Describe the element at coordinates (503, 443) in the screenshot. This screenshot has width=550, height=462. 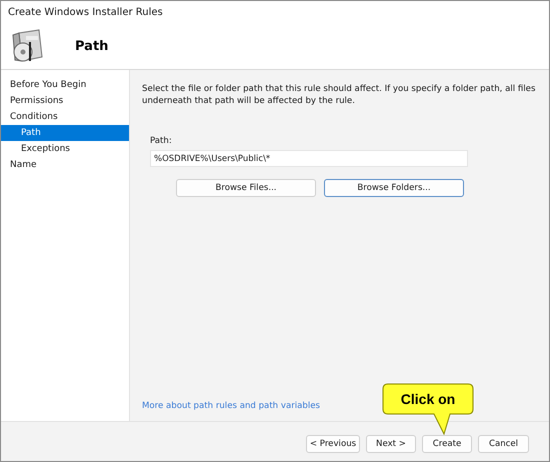
I see `footer-button: Cancel` at that location.